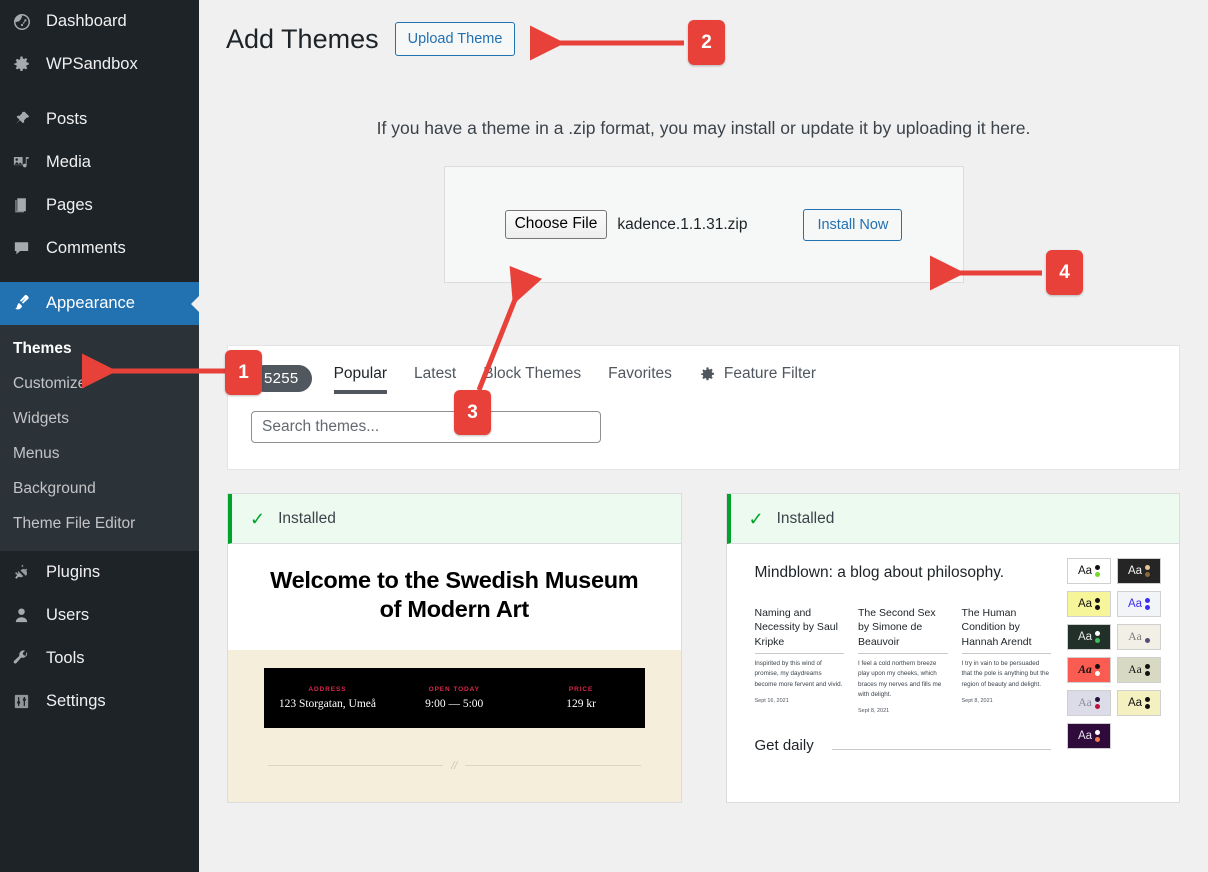 The height and width of the screenshot is (872, 1208). What do you see at coordinates (360, 378) in the screenshot?
I see `tab-popular: Popular` at bounding box center [360, 378].